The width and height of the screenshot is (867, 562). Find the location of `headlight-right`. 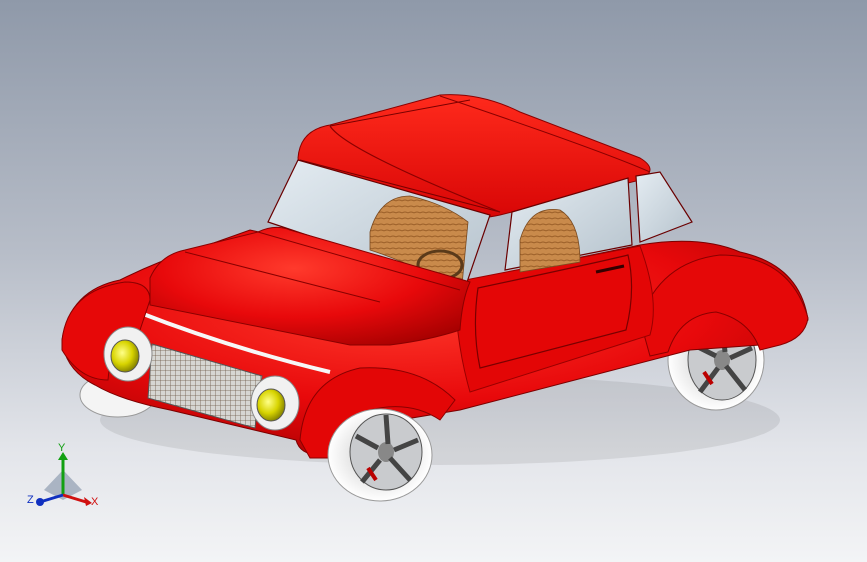

headlight-right is located at coordinates (275, 403).